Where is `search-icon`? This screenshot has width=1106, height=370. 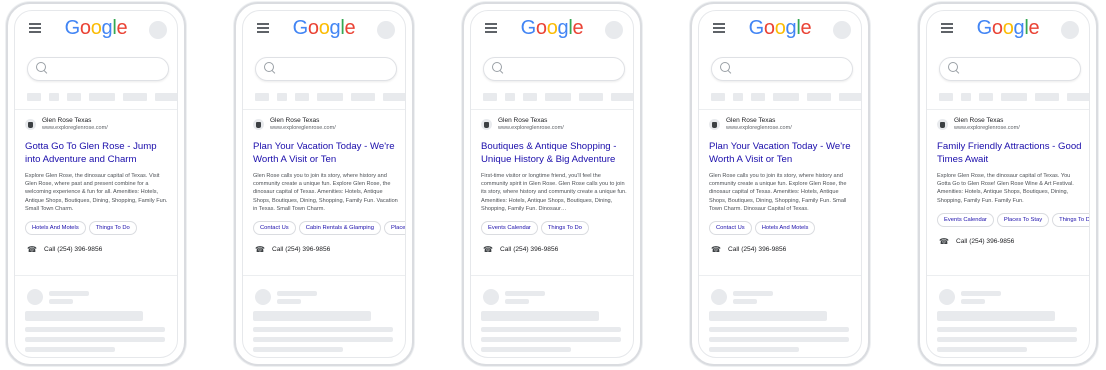 search-icon is located at coordinates (497, 67).